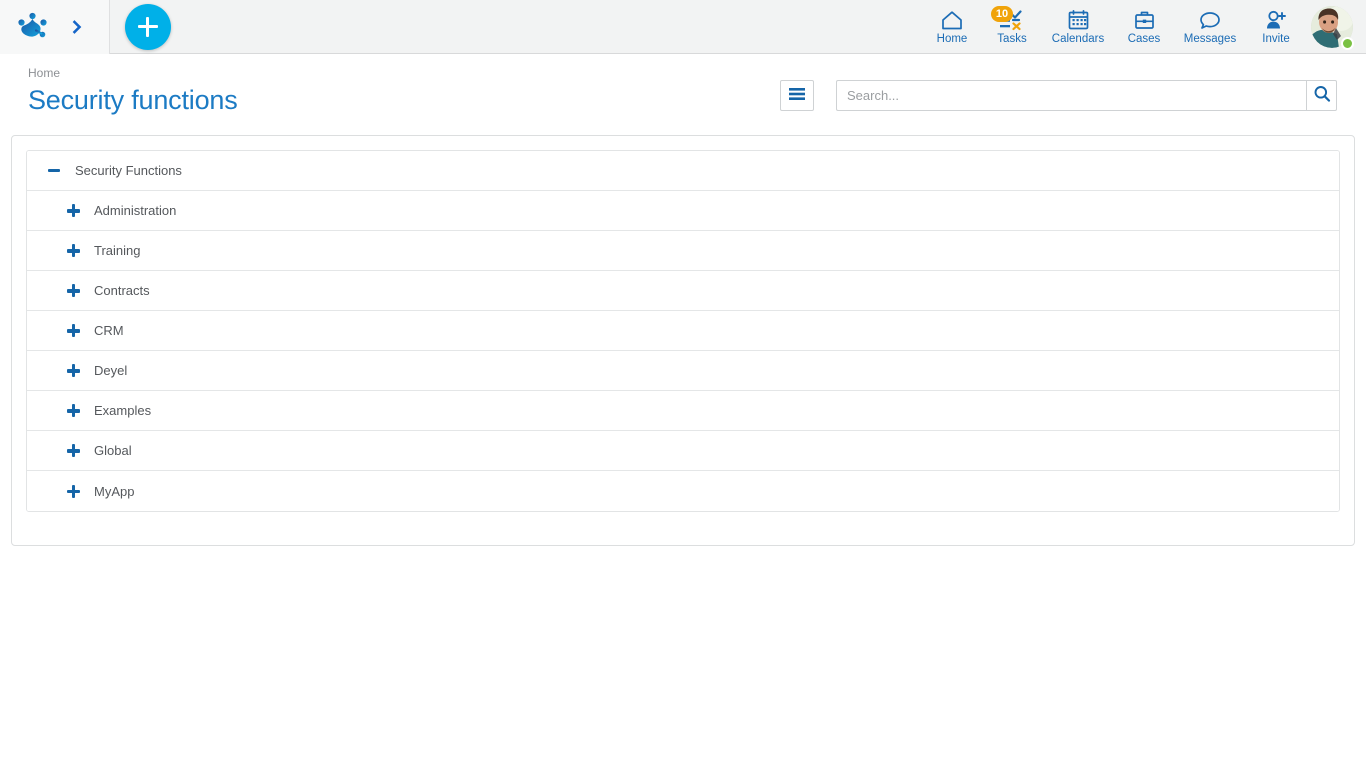 The image size is (1366, 768). I want to click on create-new-button, so click(147, 26).